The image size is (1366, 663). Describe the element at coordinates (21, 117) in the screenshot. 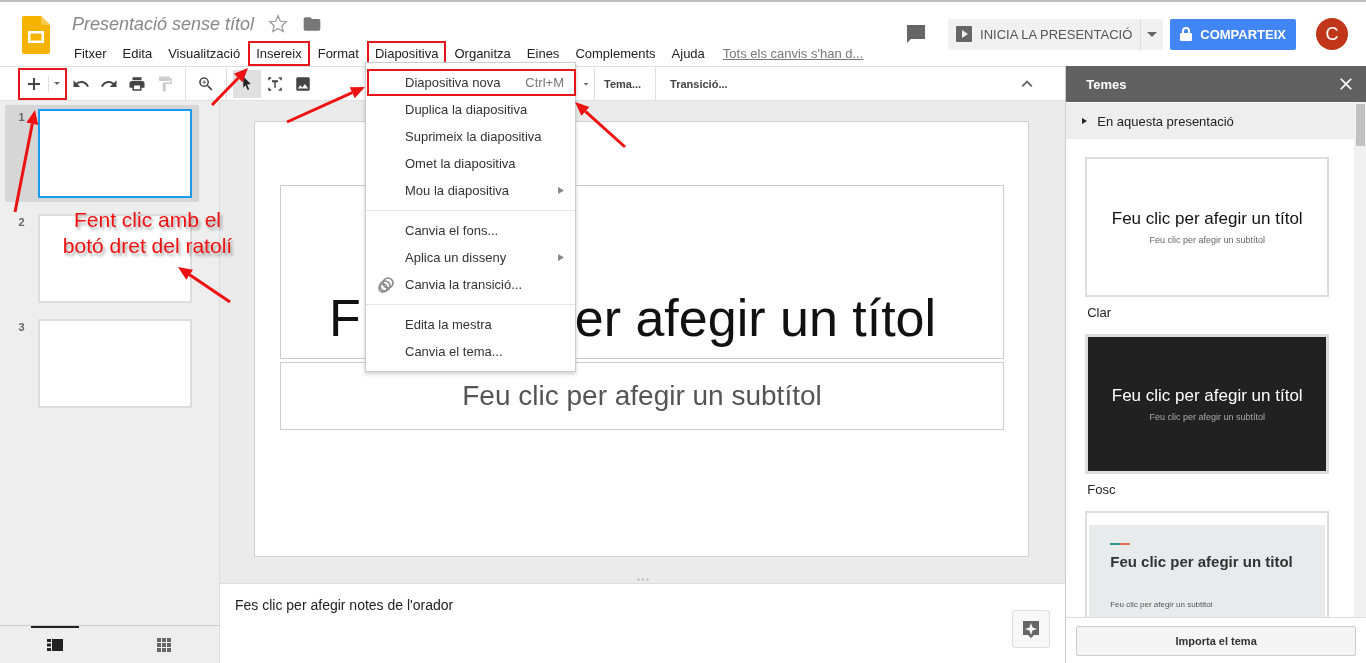

I see `slide-number: 1` at that location.